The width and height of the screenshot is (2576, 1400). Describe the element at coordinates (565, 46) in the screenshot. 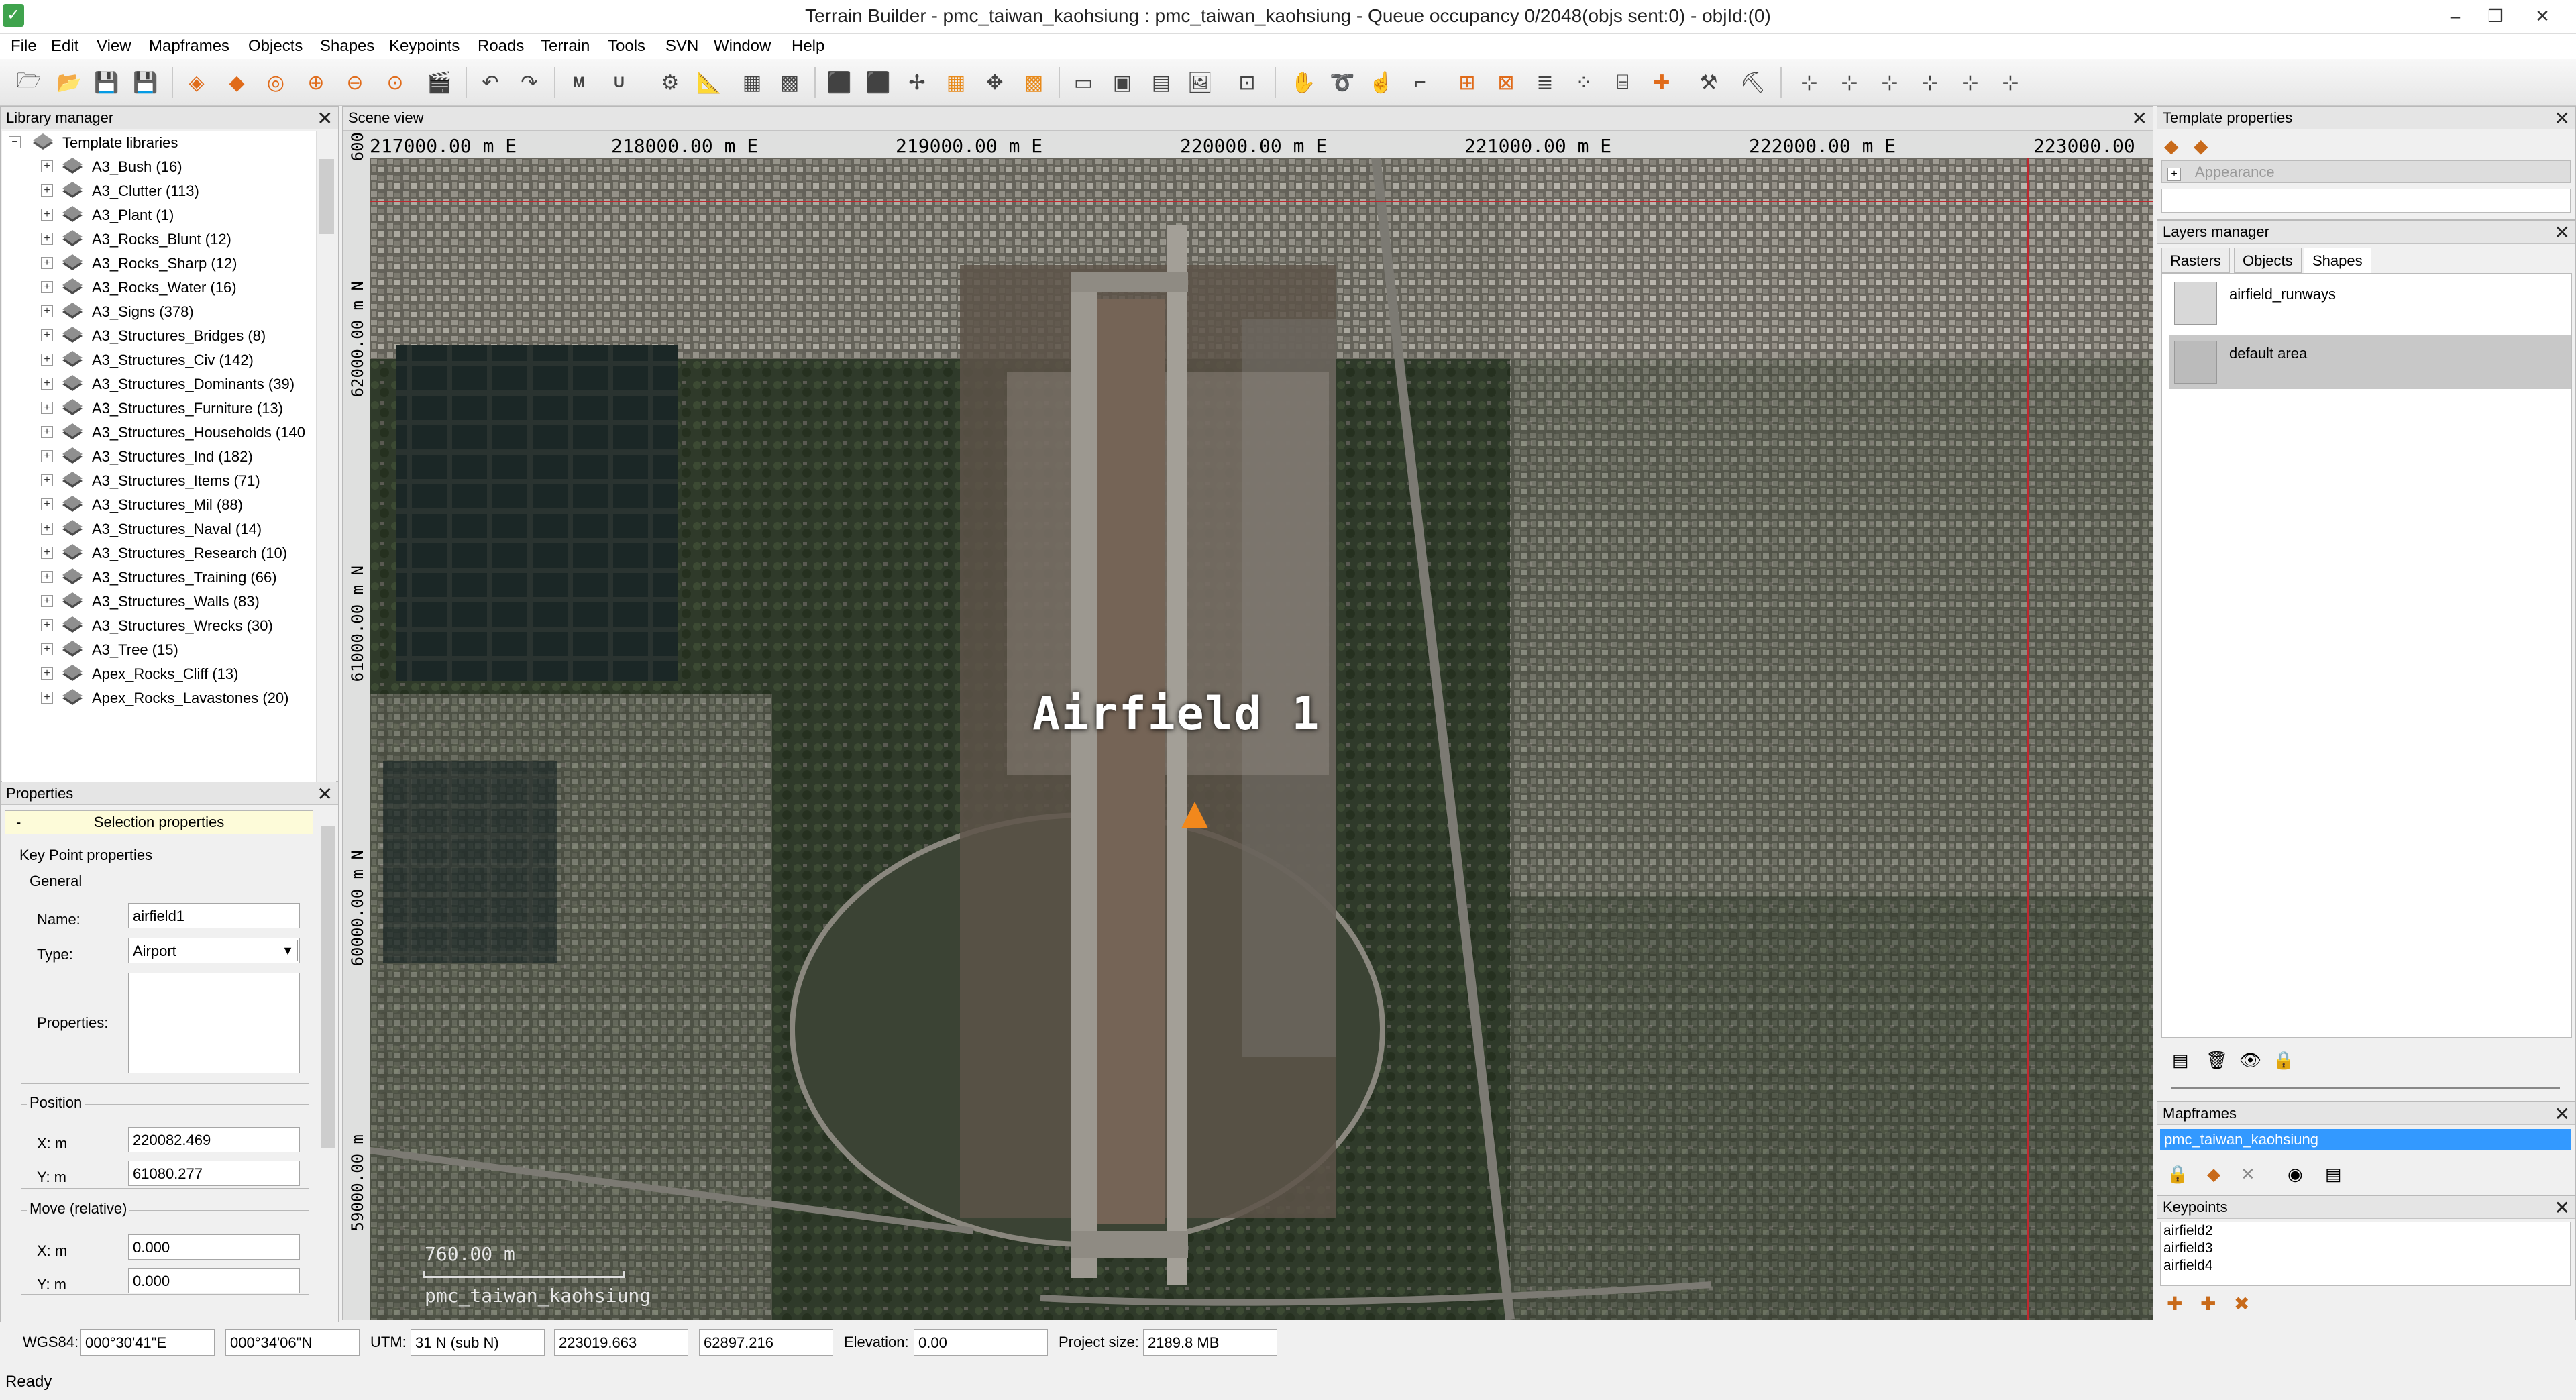

I see `menu-terrain: Terrain` at that location.